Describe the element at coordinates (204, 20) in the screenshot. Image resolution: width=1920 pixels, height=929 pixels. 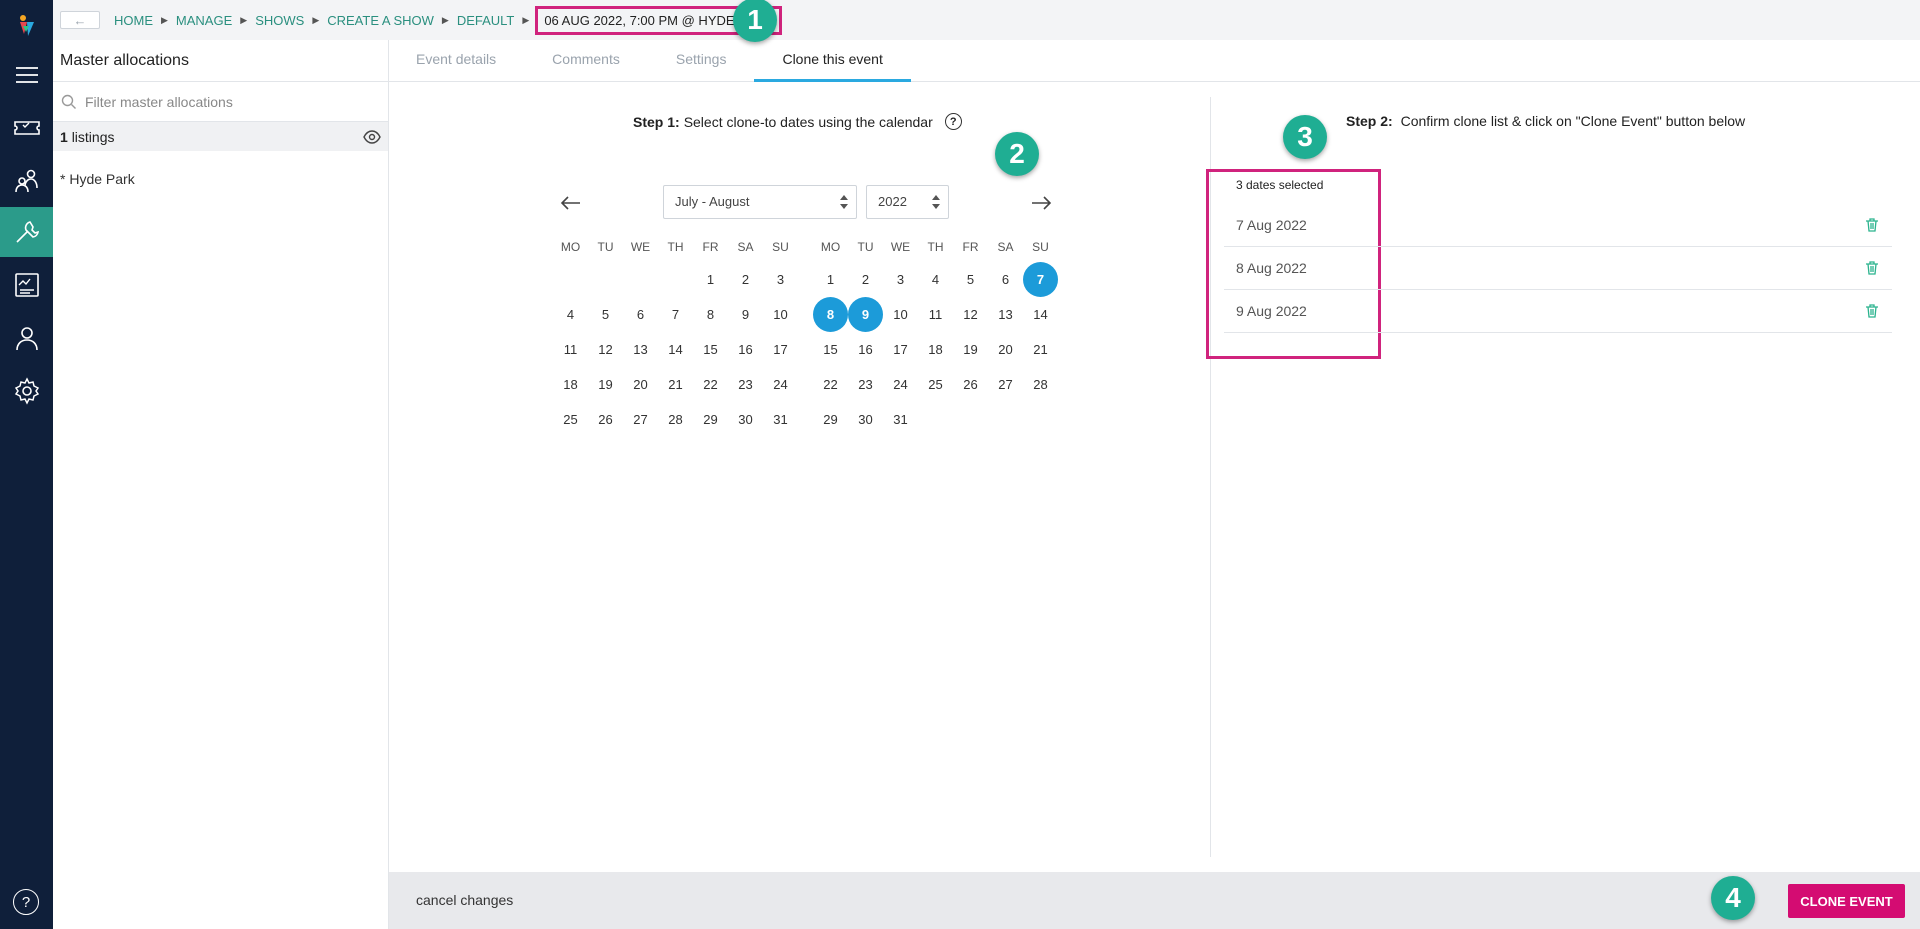
I see `breadcrumb-manage: MANAGE` at that location.